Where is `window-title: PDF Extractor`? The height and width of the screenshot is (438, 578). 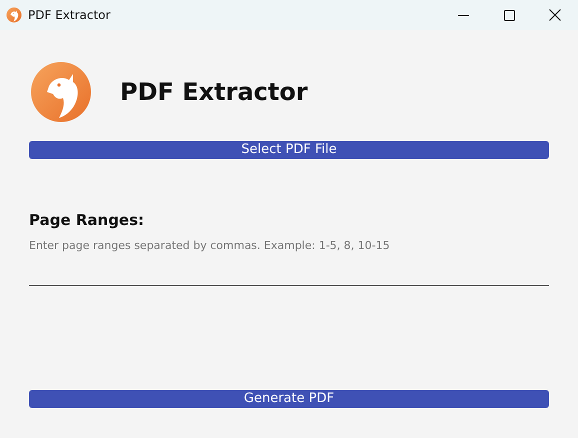
window-title: PDF Extractor is located at coordinates (69, 15).